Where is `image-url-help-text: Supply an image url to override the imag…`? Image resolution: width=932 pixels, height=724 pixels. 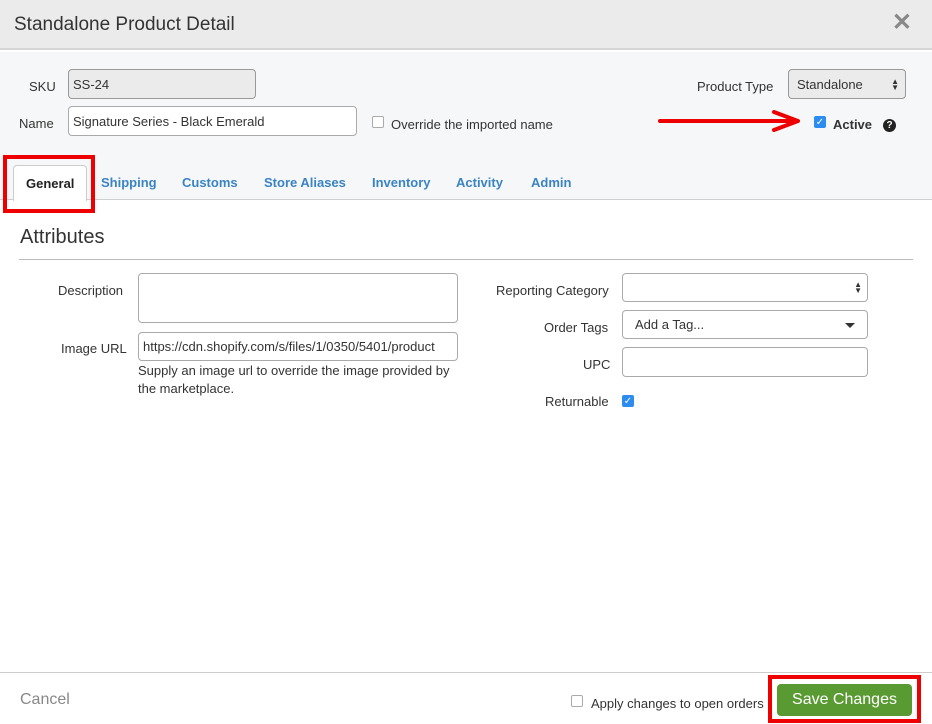 image-url-help-text: Supply an image url to override the imag… is located at coordinates (294, 379).